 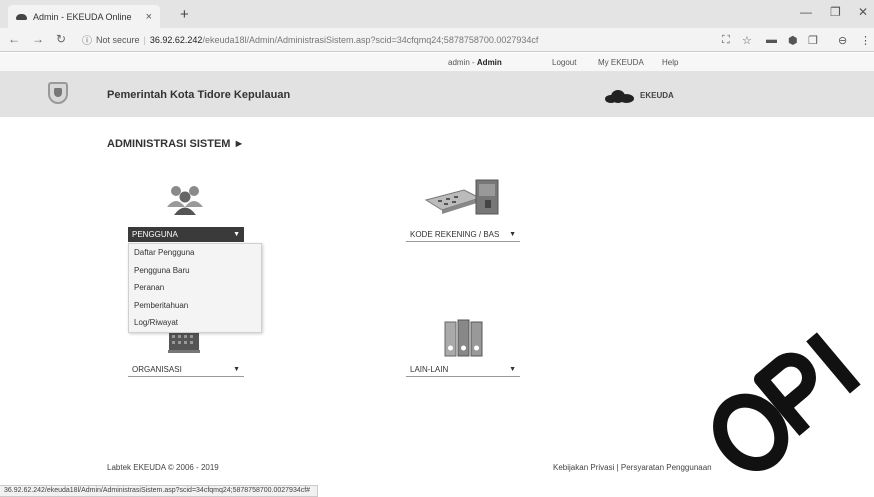 What do you see at coordinates (118, 39) in the screenshot?
I see `not-secure-label: Not secure` at bounding box center [118, 39].